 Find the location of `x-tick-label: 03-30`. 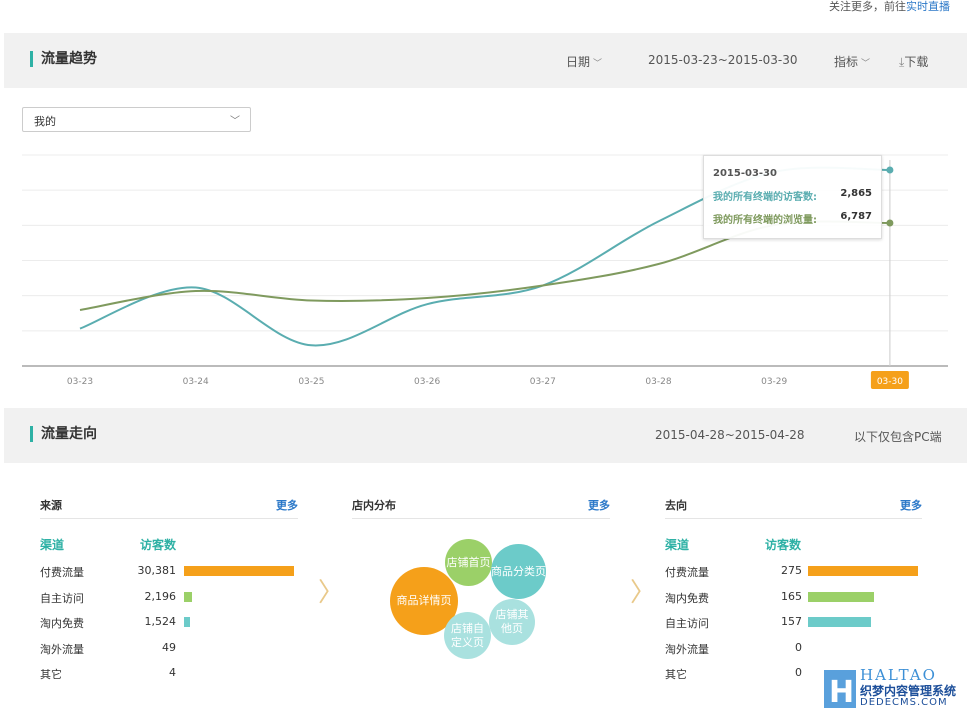

x-tick-label: 03-30 is located at coordinates (890, 382).